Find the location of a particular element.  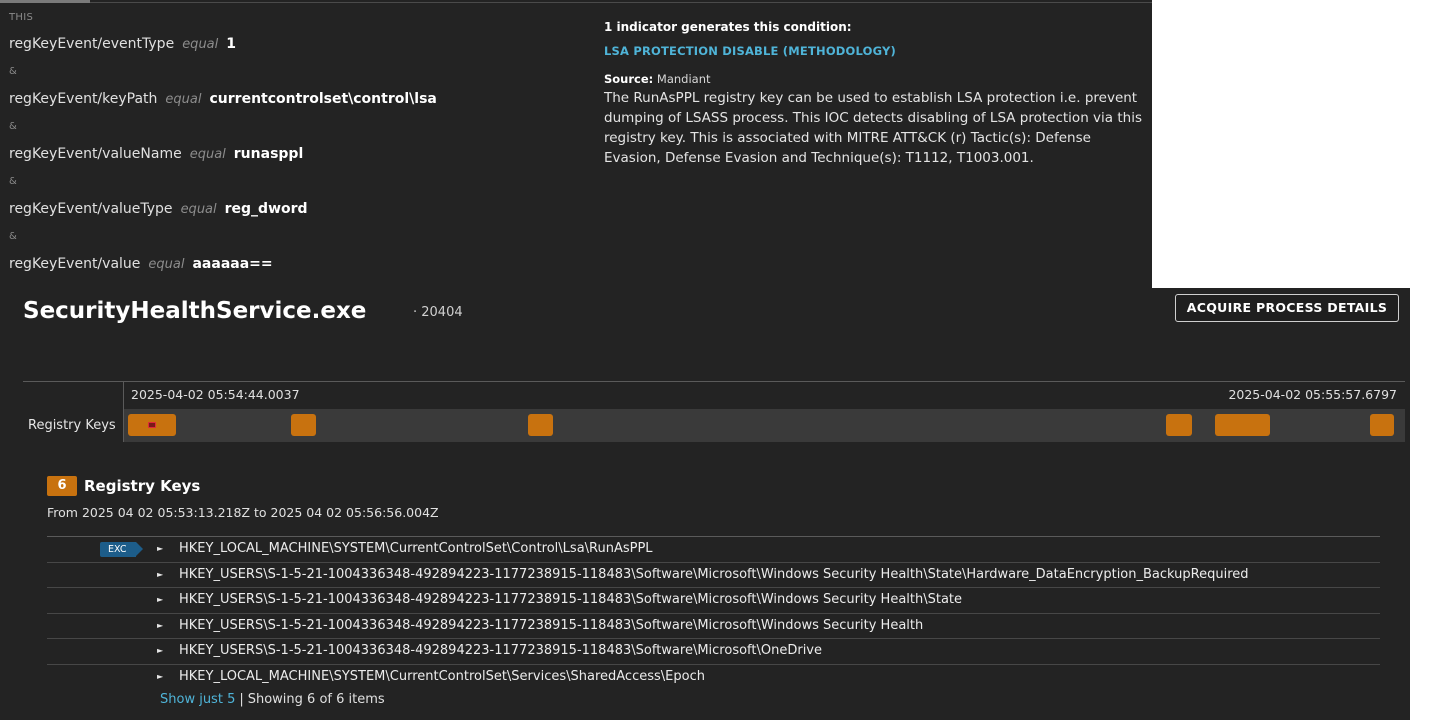

condition-value: 1 is located at coordinates (231, 44).